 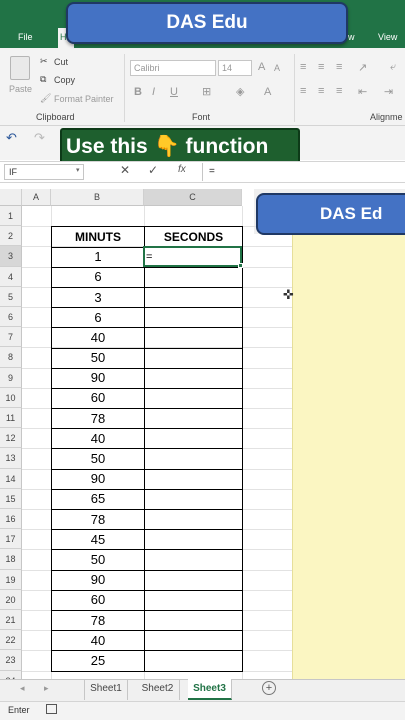 I want to click on row-header: 15, so click(x=11, y=498).